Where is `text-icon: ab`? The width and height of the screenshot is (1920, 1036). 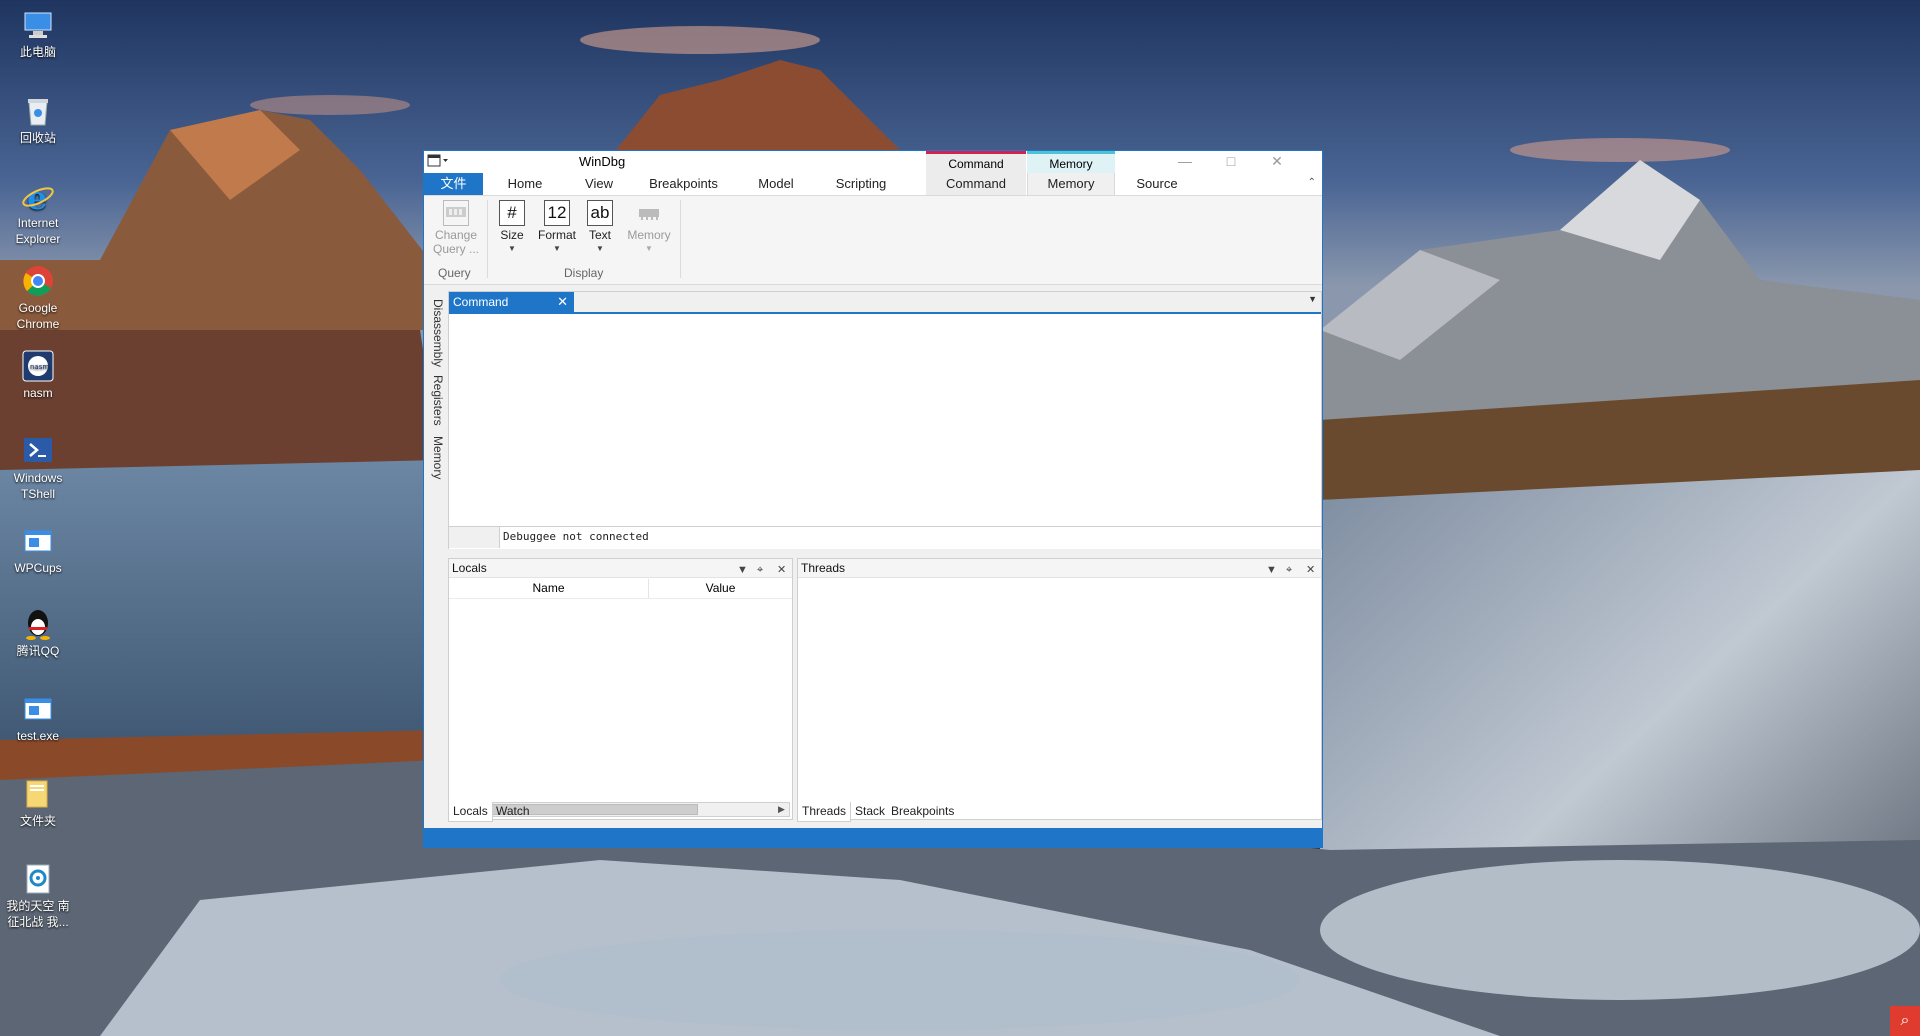
text-icon: ab is located at coordinates (600, 213).